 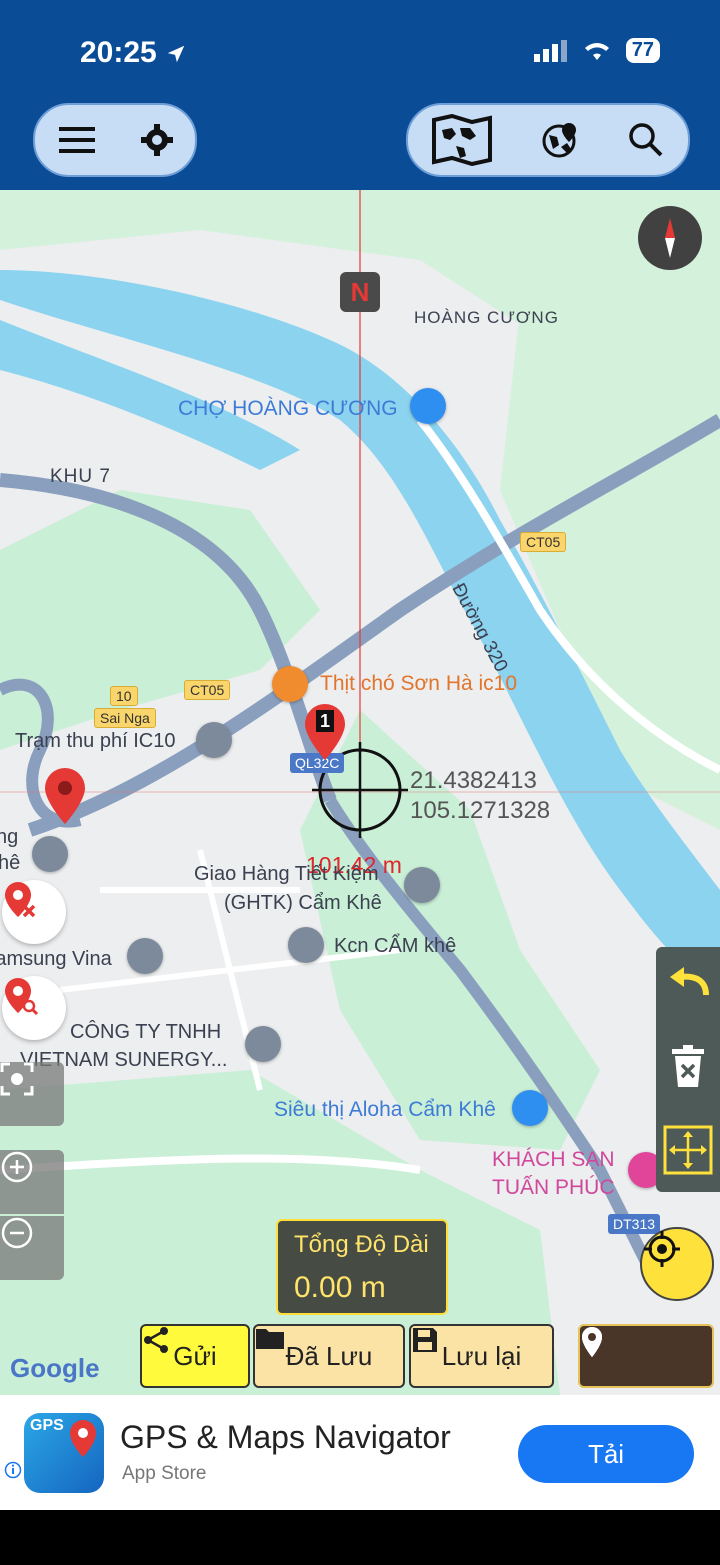 What do you see at coordinates (13, 1470) in the screenshot?
I see `info-icon` at bounding box center [13, 1470].